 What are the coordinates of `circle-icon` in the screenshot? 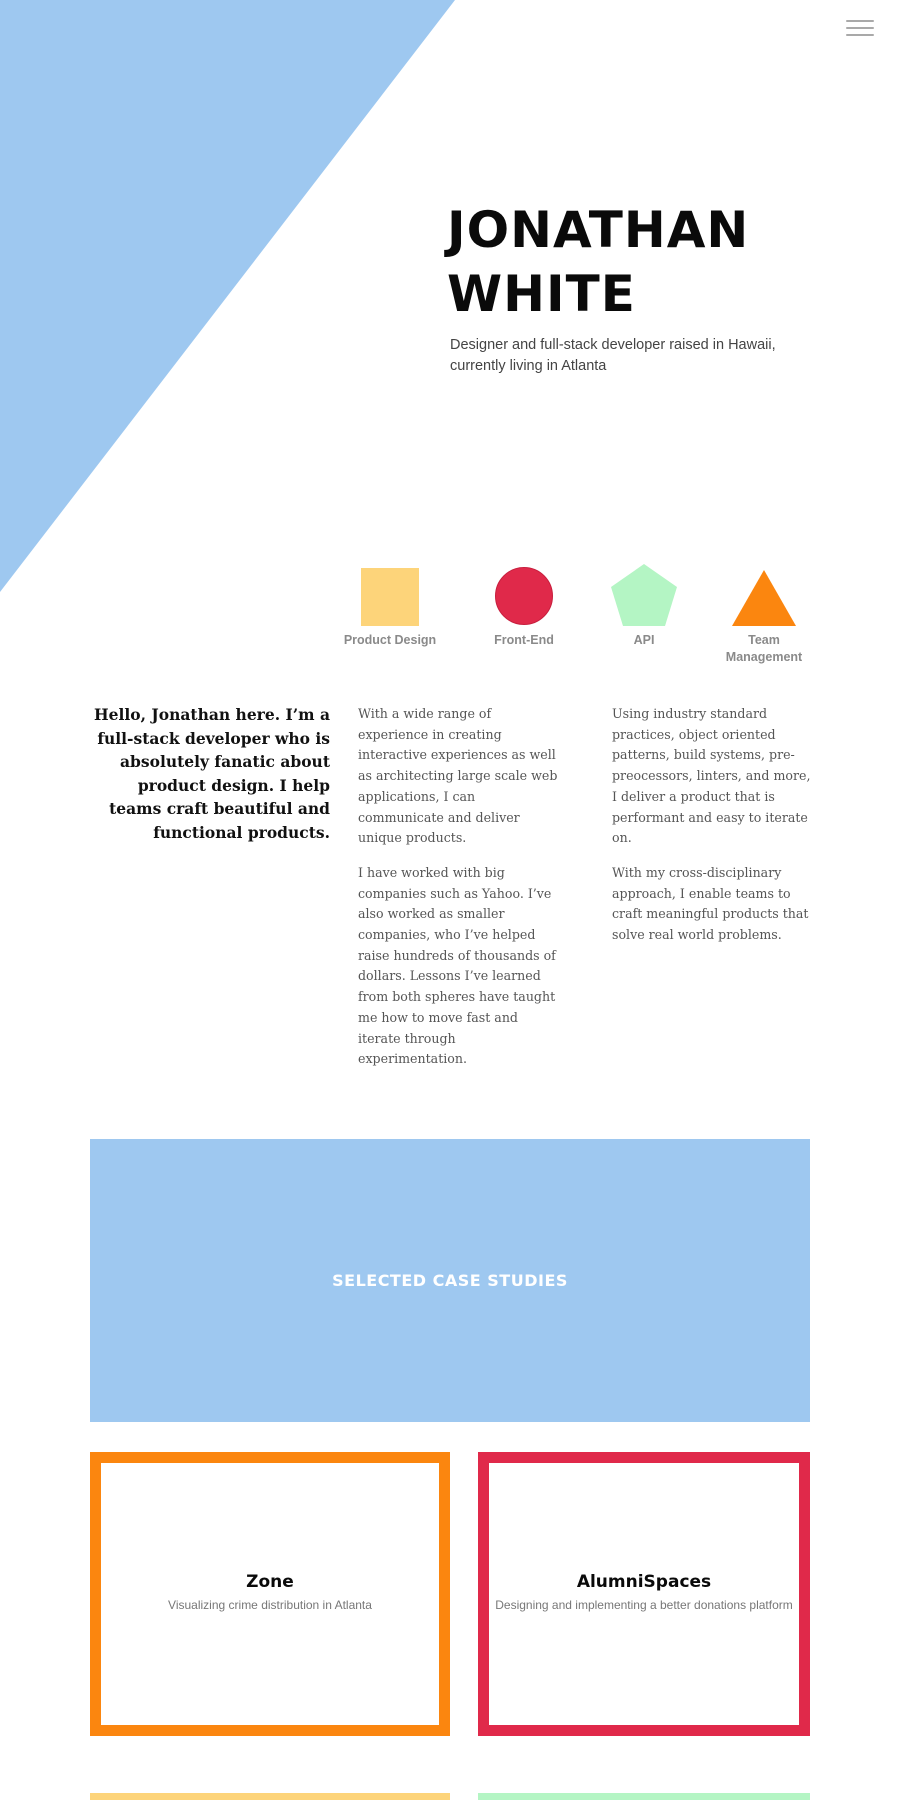 It's located at (524, 596).